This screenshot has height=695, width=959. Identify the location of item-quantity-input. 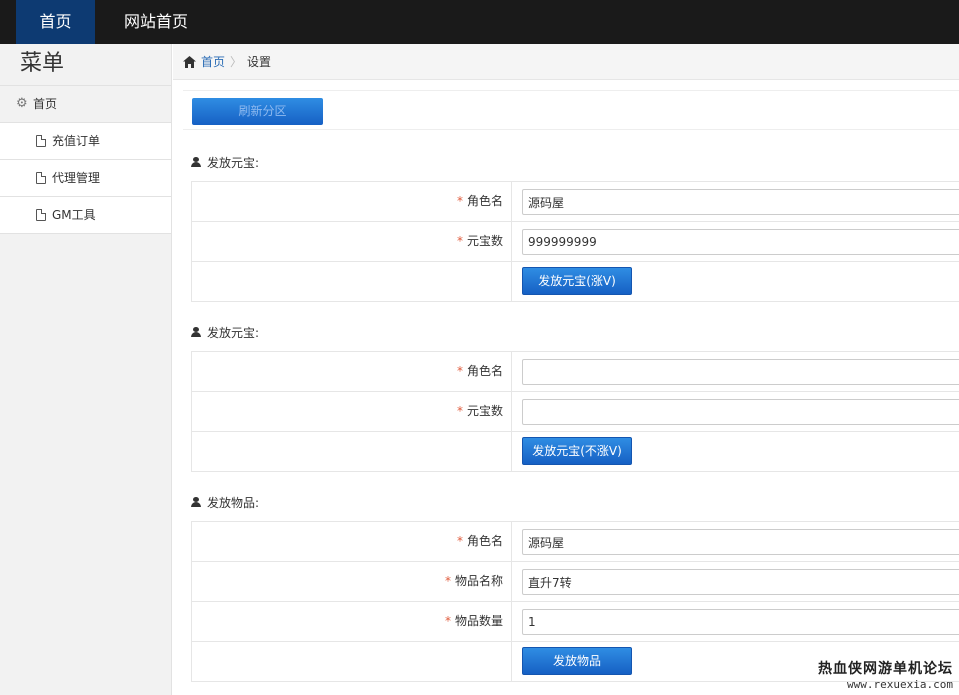
(740, 622).